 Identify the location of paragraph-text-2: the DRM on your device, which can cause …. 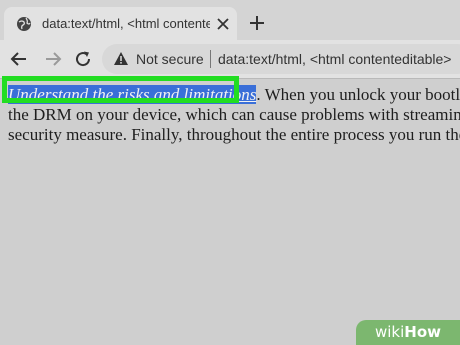
(234, 114).